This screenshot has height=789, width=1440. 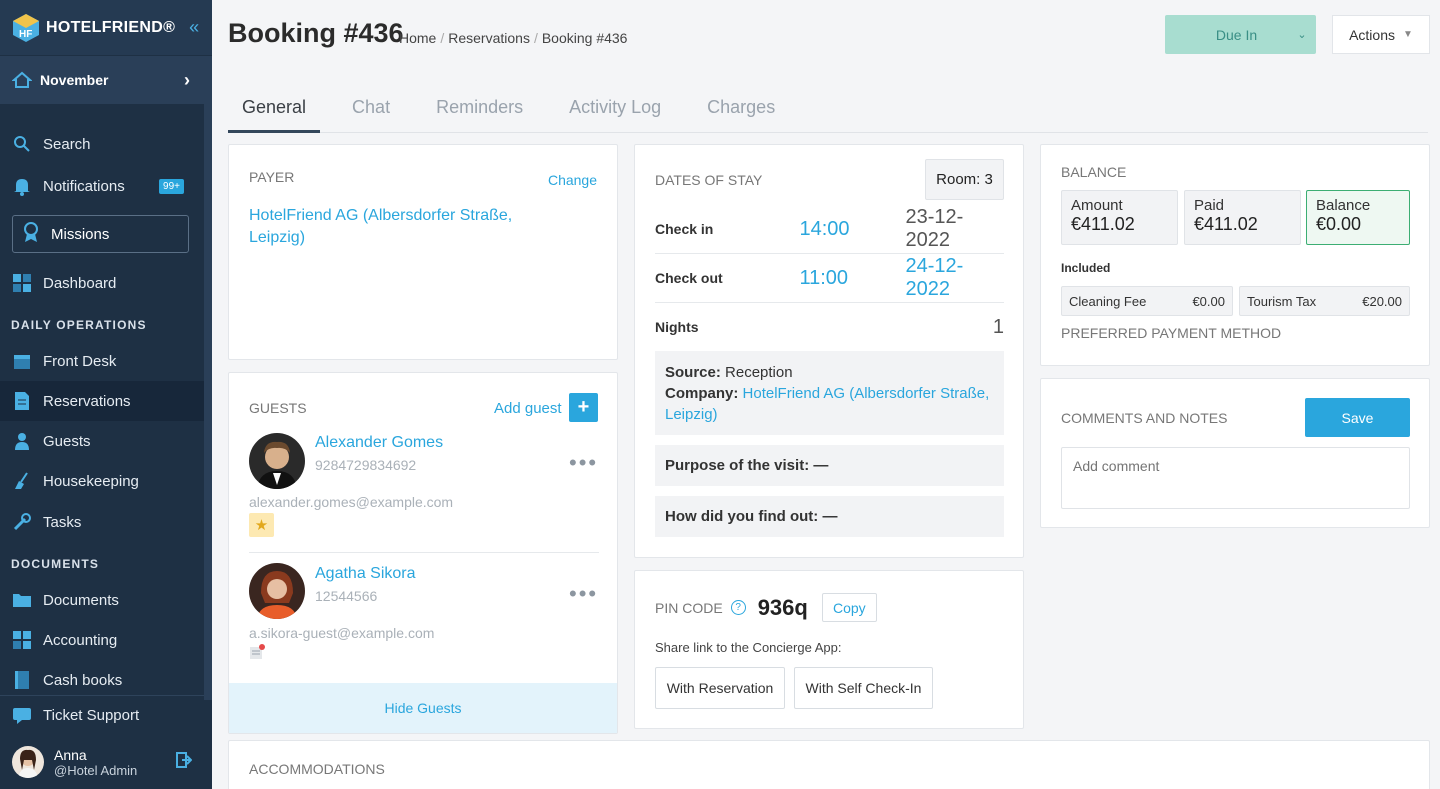 I want to click on company-link: HotelFriend AG (Albersdorfer Straße,, so click(x=866, y=393).